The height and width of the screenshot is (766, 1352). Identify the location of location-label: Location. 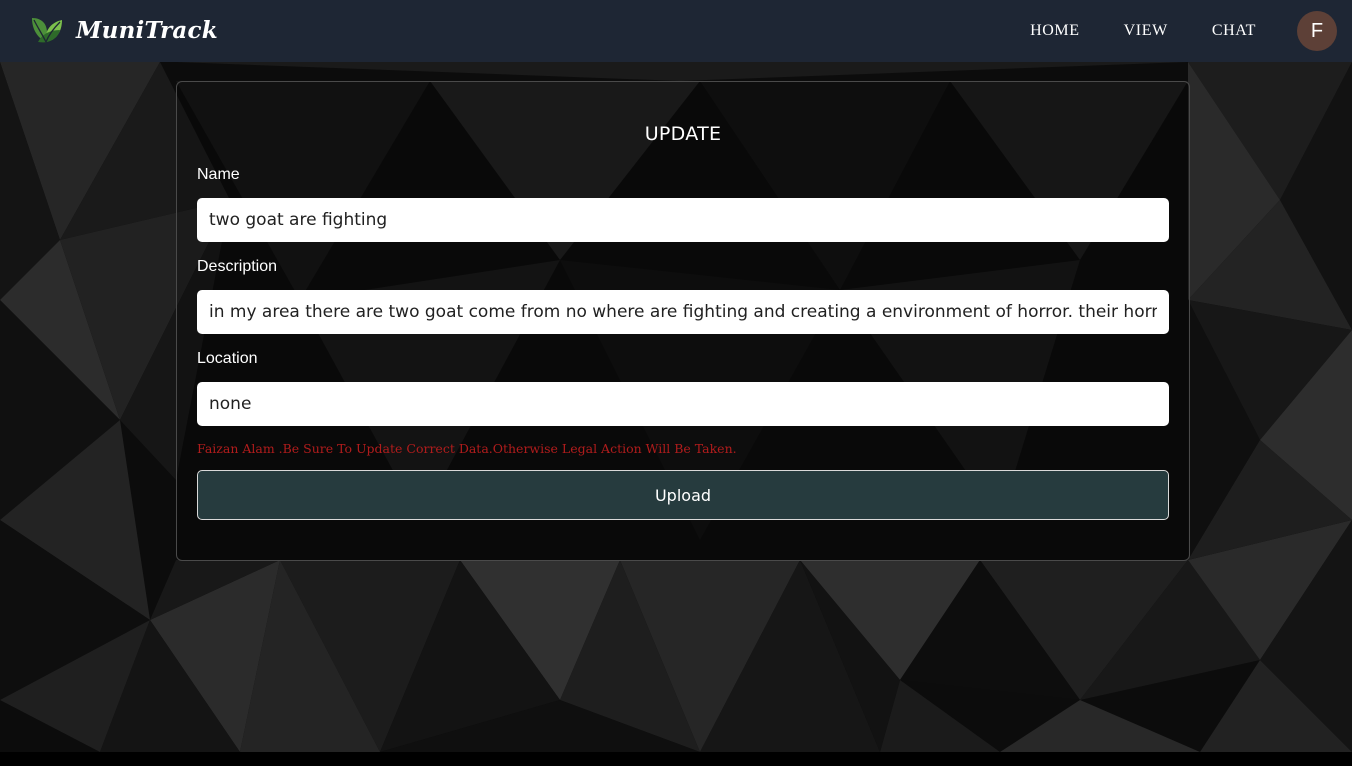
(227, 358).